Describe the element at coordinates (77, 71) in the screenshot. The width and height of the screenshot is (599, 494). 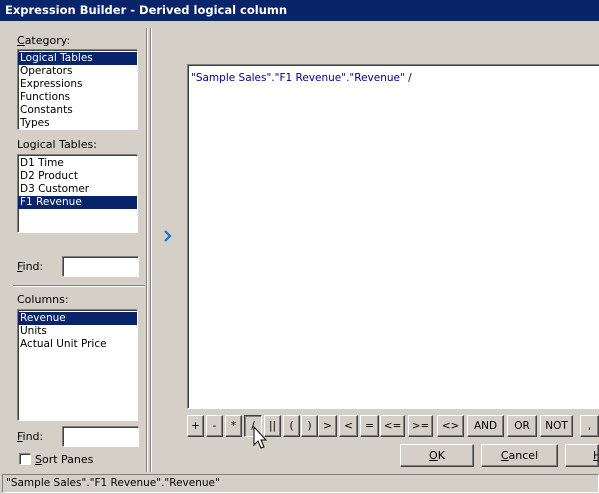
I see `category-list-item: Operators` at that location.